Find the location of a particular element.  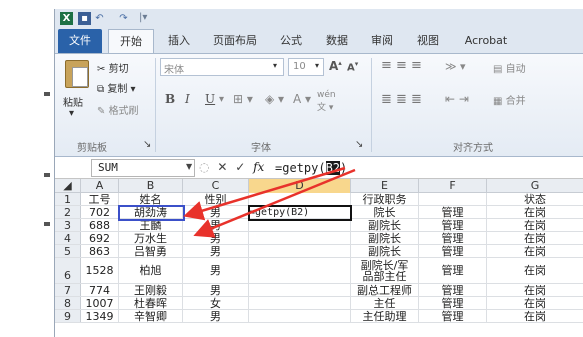

cell-a9: 1349 is located at coordinates (100, 316).